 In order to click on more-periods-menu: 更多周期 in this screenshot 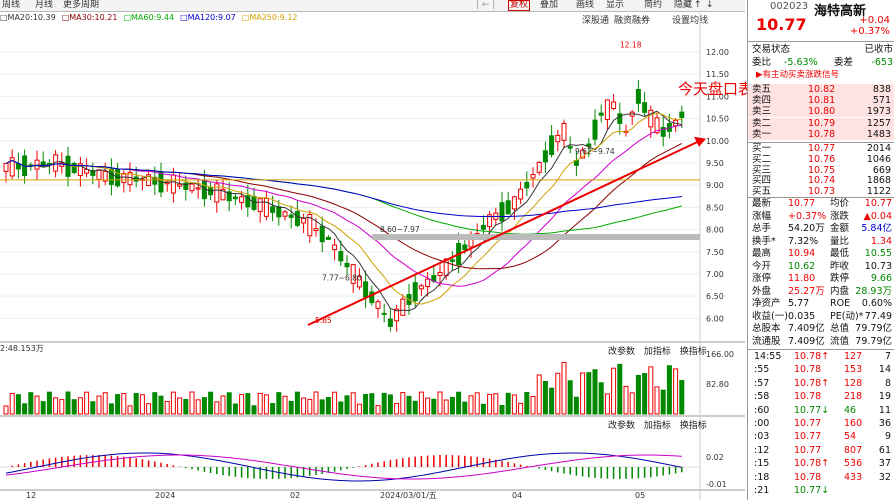, I will do `click(81, 5)`.